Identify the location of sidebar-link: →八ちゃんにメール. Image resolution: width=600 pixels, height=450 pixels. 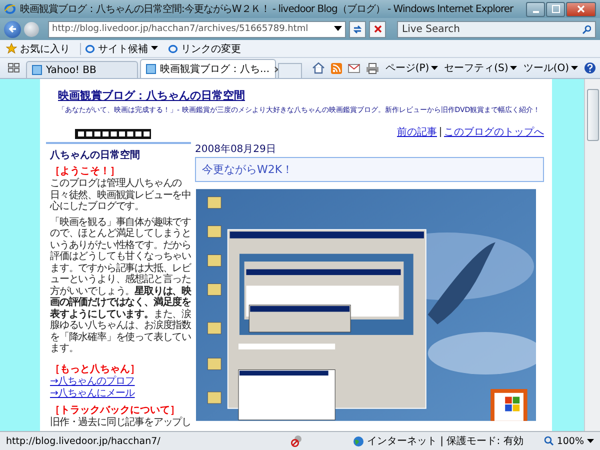
(120, 394).